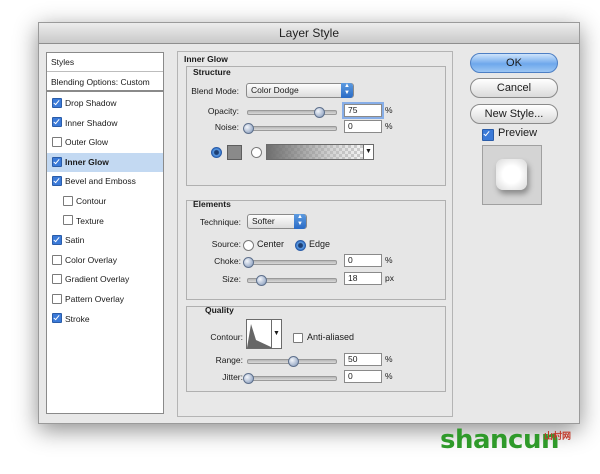 This screenshot has width=600, height=474. What do you see at coordinates (226, 127) in the screenshot?
I see `noise-label: Noise:` at bounding box center [226, 127].